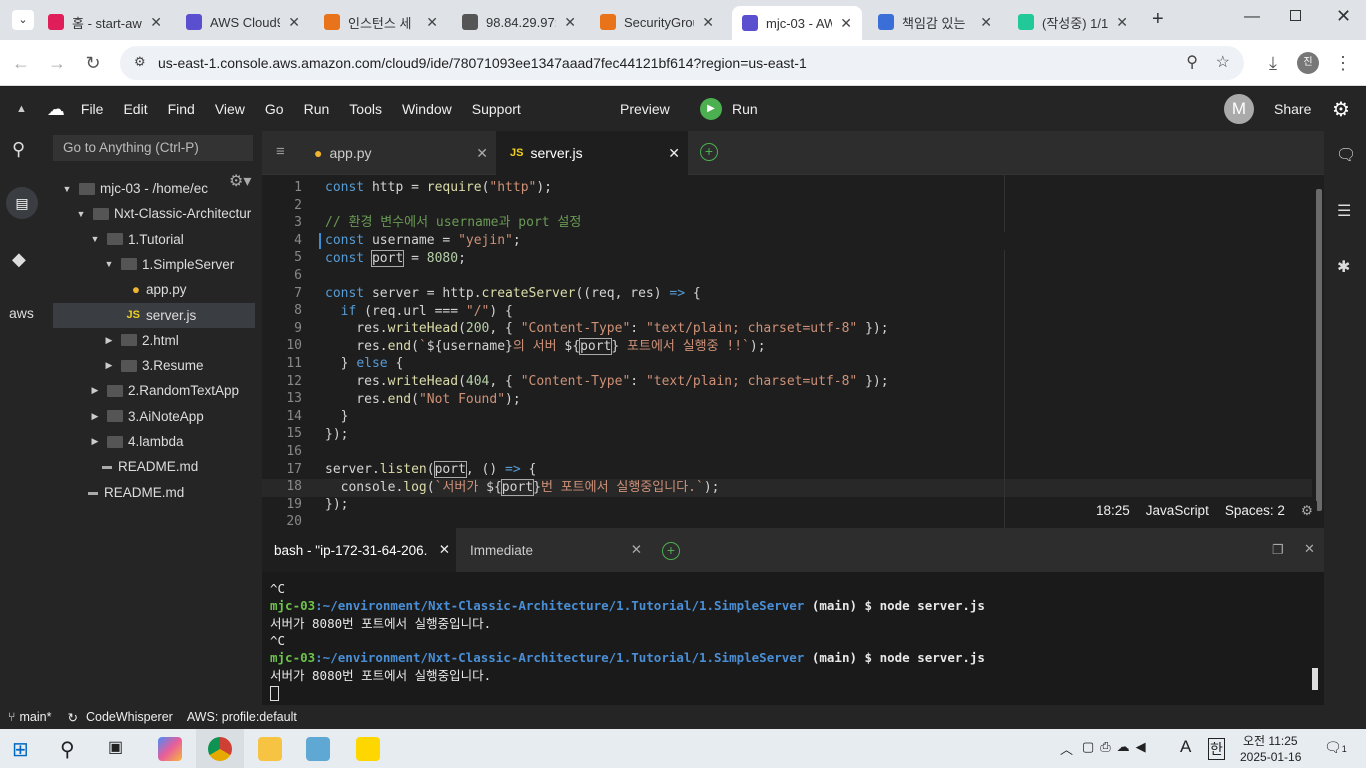 The width and height of the screenshot is (1366, 768). Describe the element at coordinates (398, 153) in the screenshot. I see `tab-app-py: ● app.py ✕` at that location.